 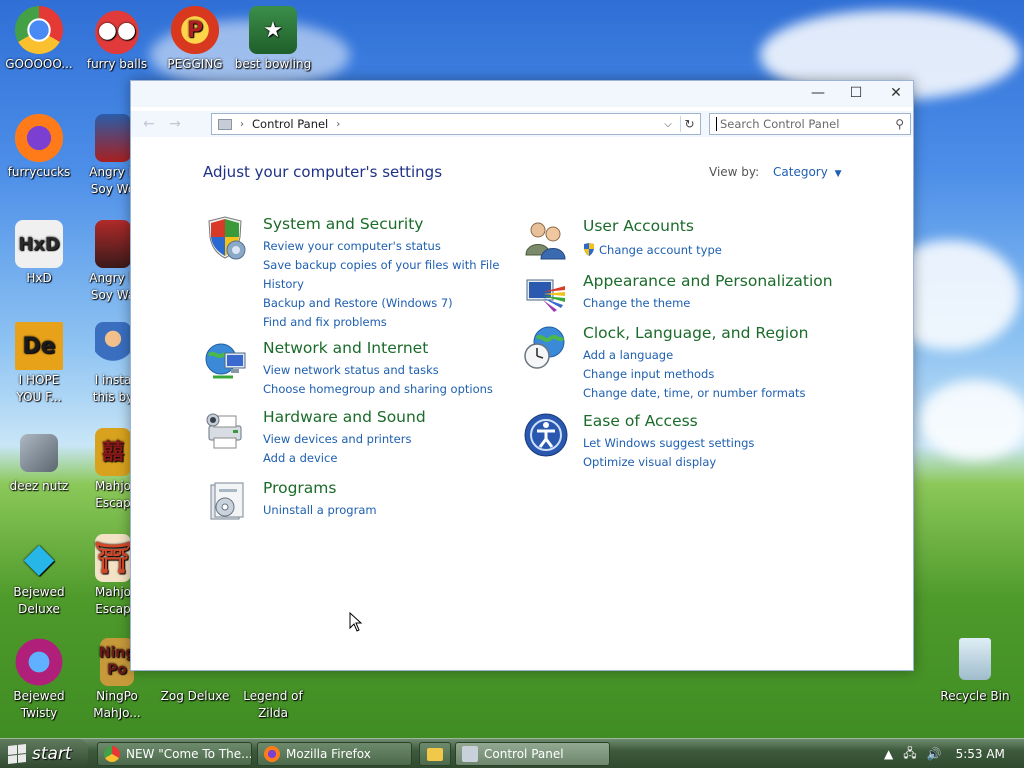 I want to click on windows-stack-icon, so click(x=39, y=453).